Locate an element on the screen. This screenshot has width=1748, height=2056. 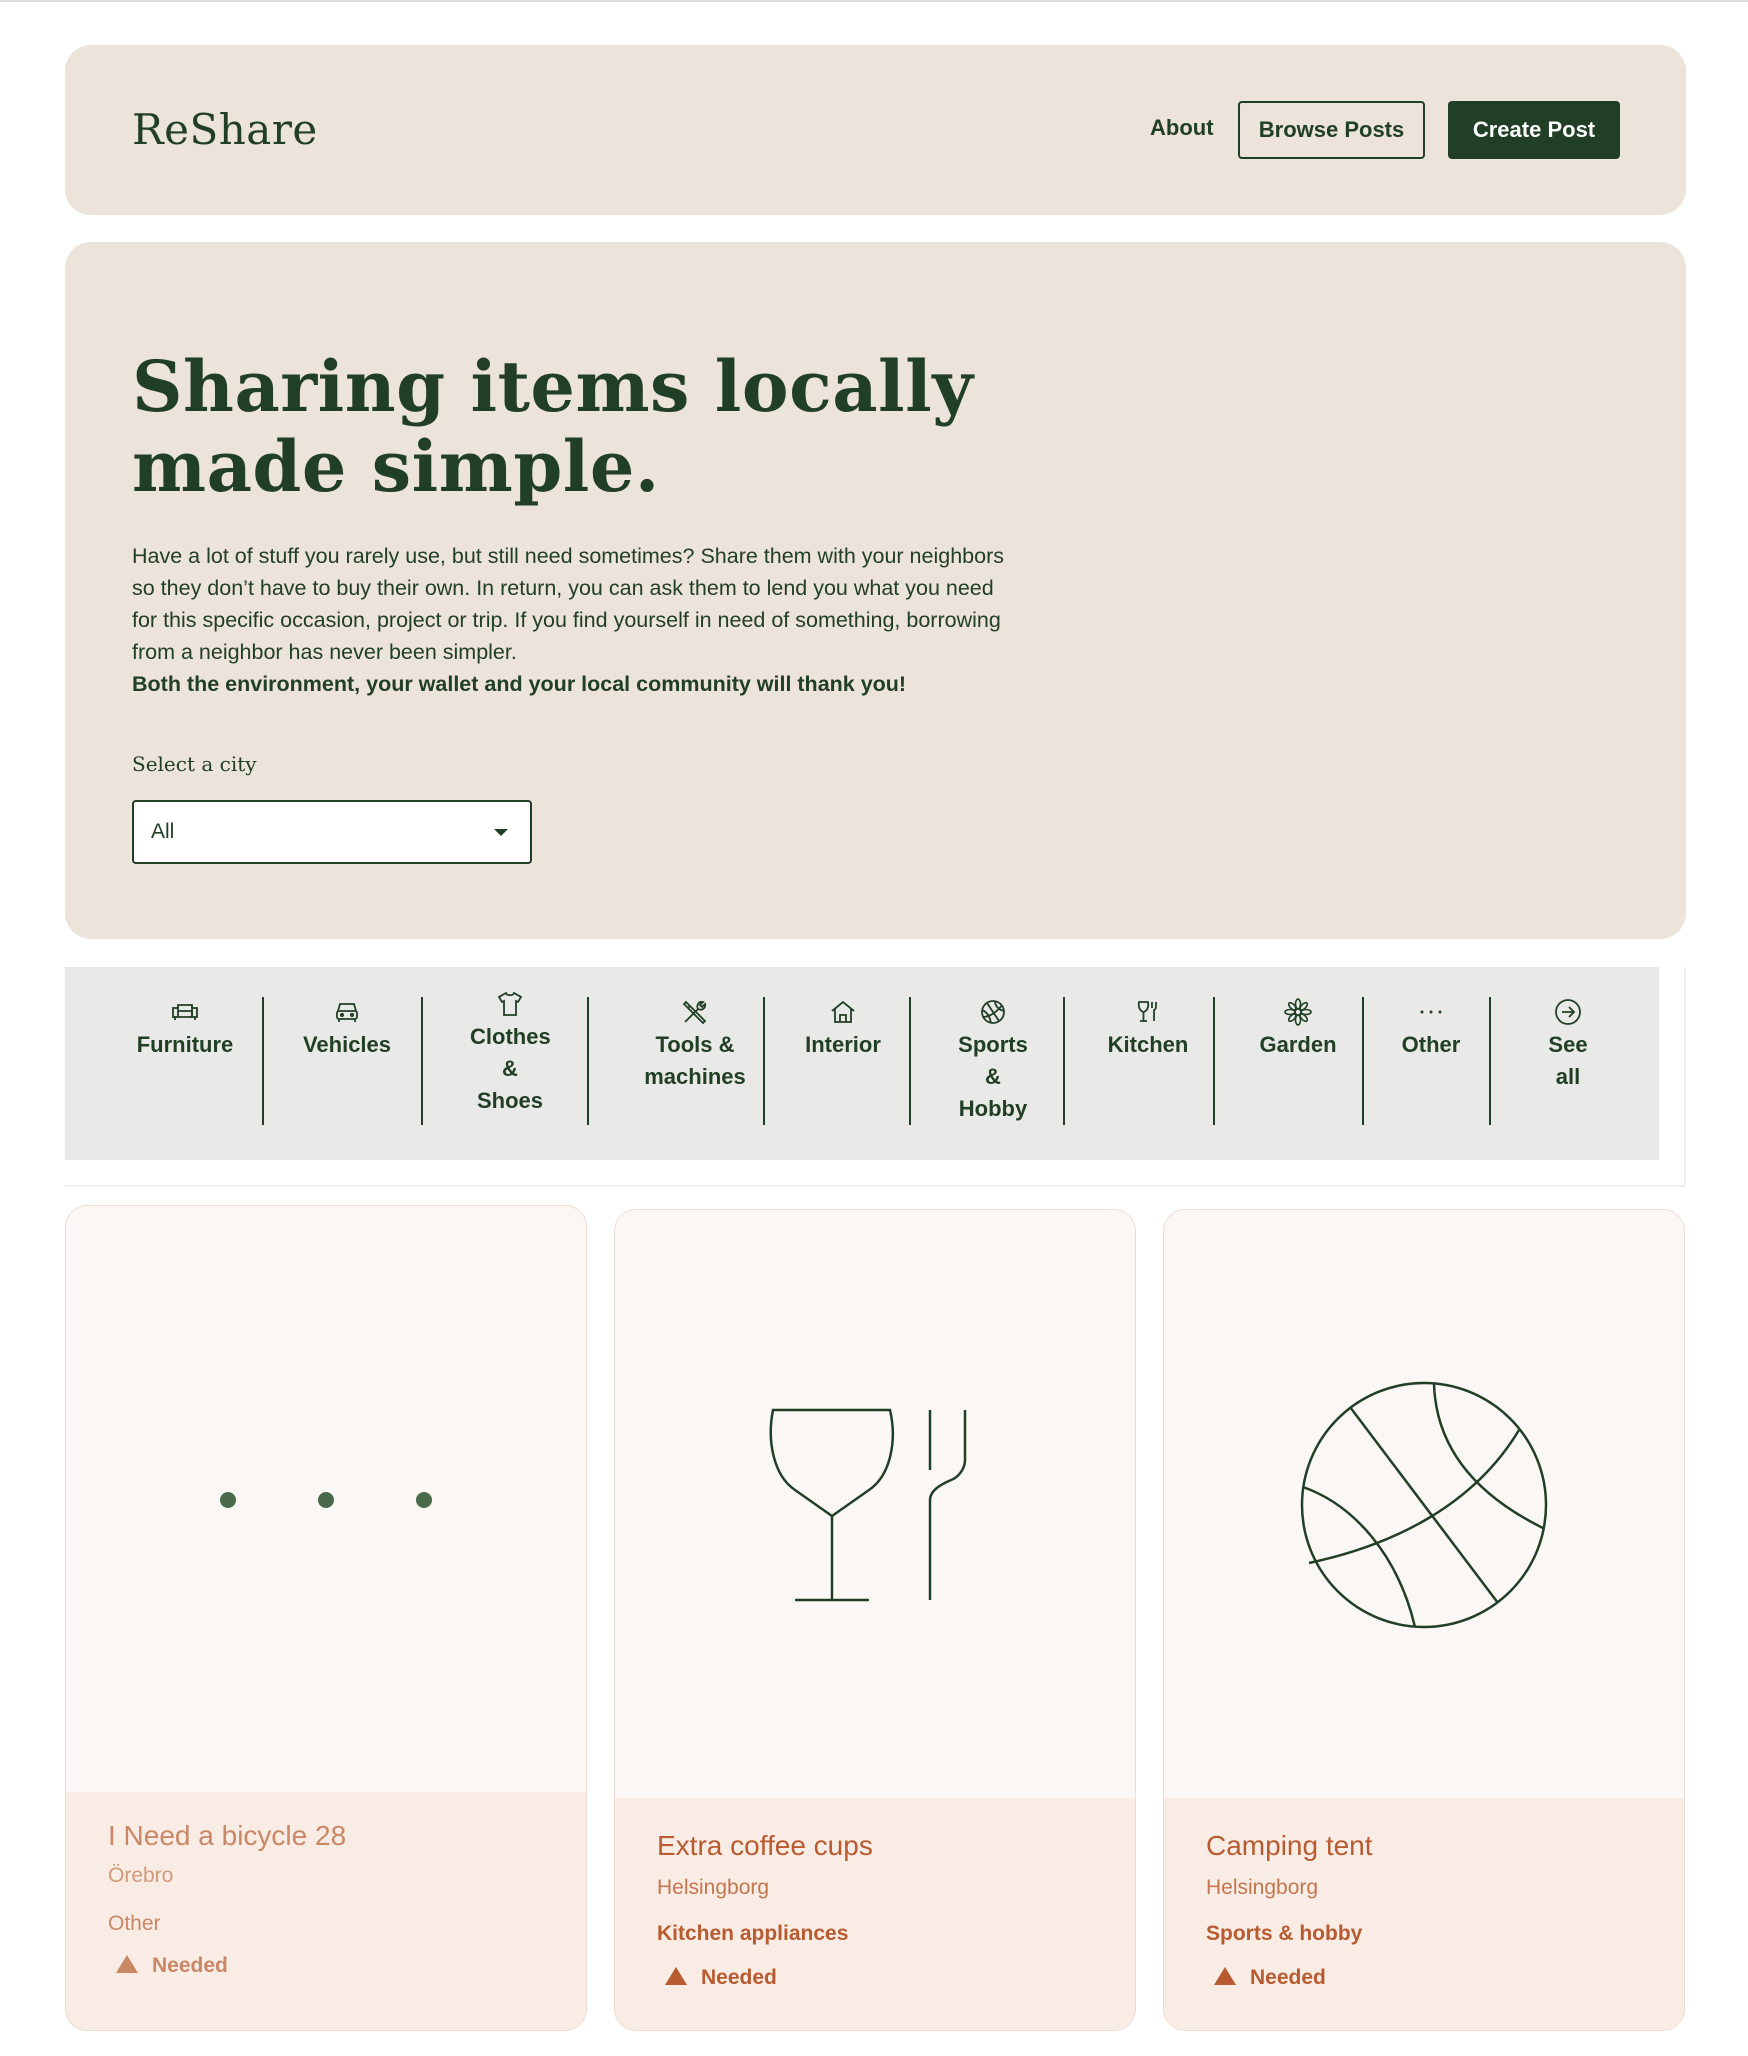
post-category: Kitchen appliances is located at coordinates (753, 1933).